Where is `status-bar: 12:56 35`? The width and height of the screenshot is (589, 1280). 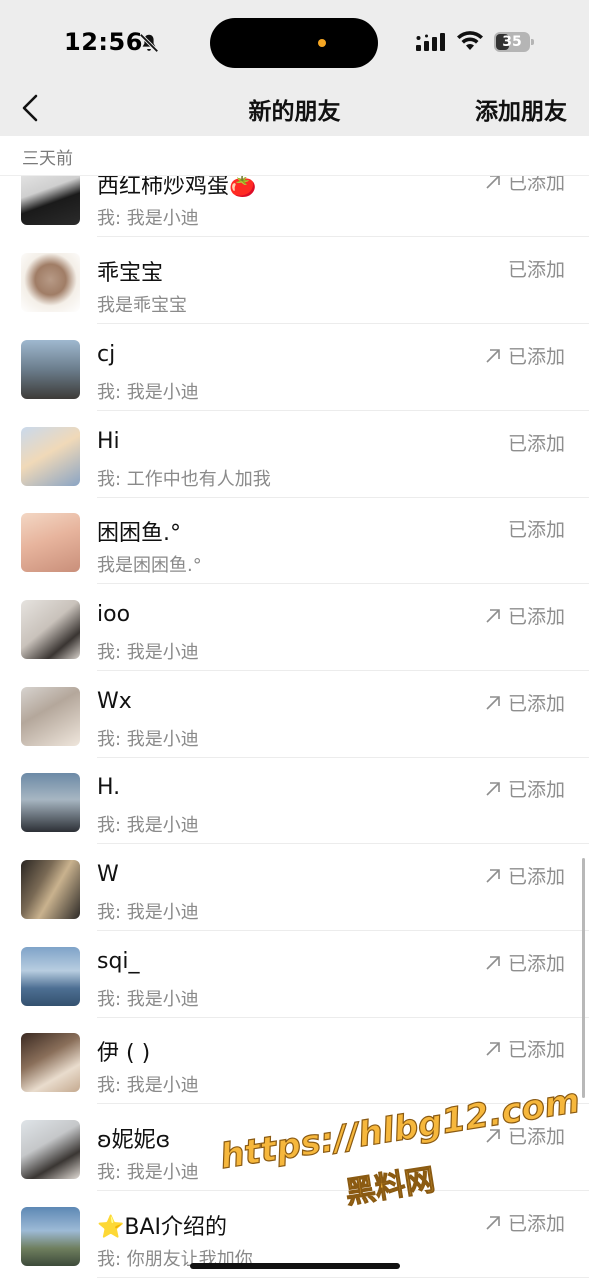 status-bar: 12:56 35 is located at coordinates (294, 44).